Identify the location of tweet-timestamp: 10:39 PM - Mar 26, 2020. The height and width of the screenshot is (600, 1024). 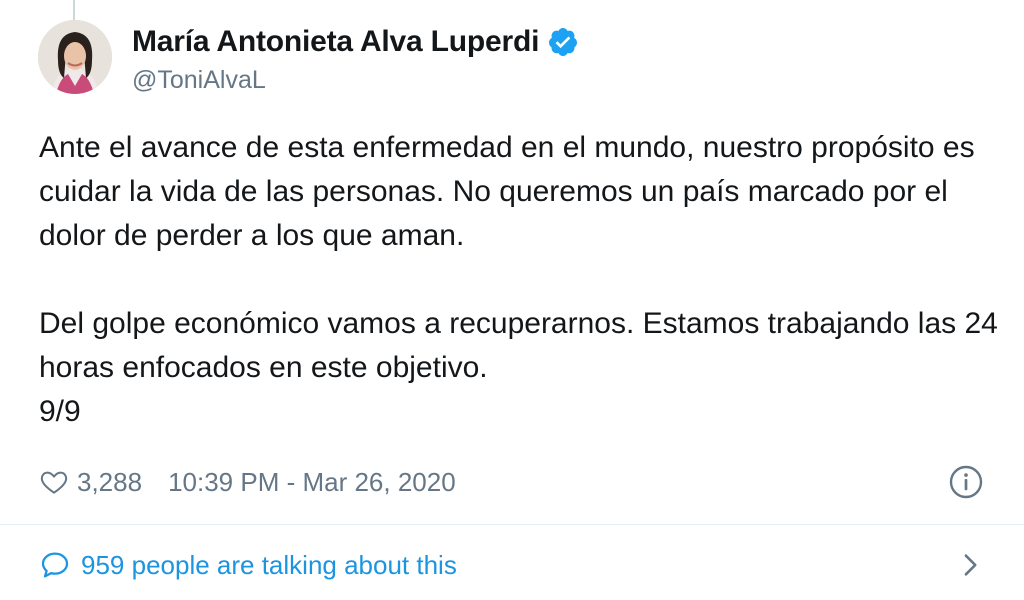
(312, 482).